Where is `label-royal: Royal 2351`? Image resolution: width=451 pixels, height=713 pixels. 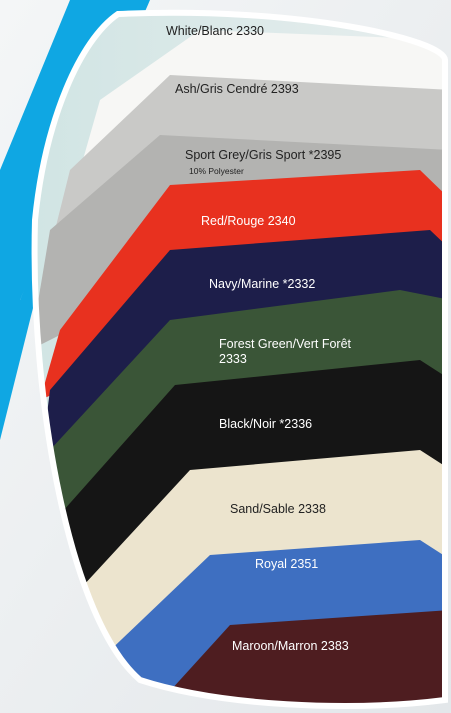
label-royal: Royal 2351 is located at coordinates (287, 564).